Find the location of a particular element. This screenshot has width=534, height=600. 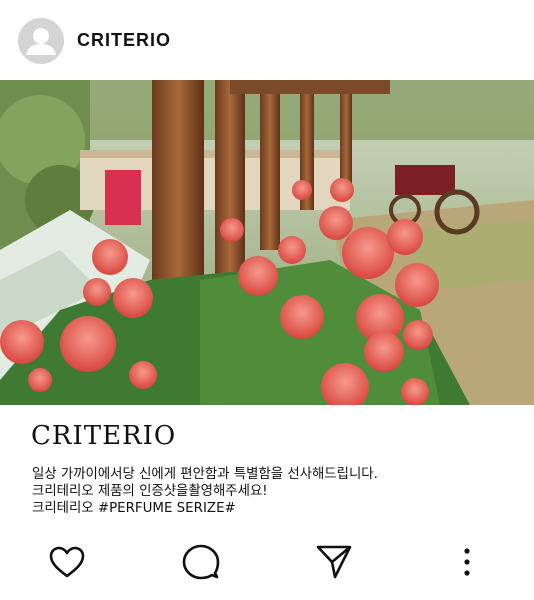

more-vertical-icon is located at coordinates (467, 562).